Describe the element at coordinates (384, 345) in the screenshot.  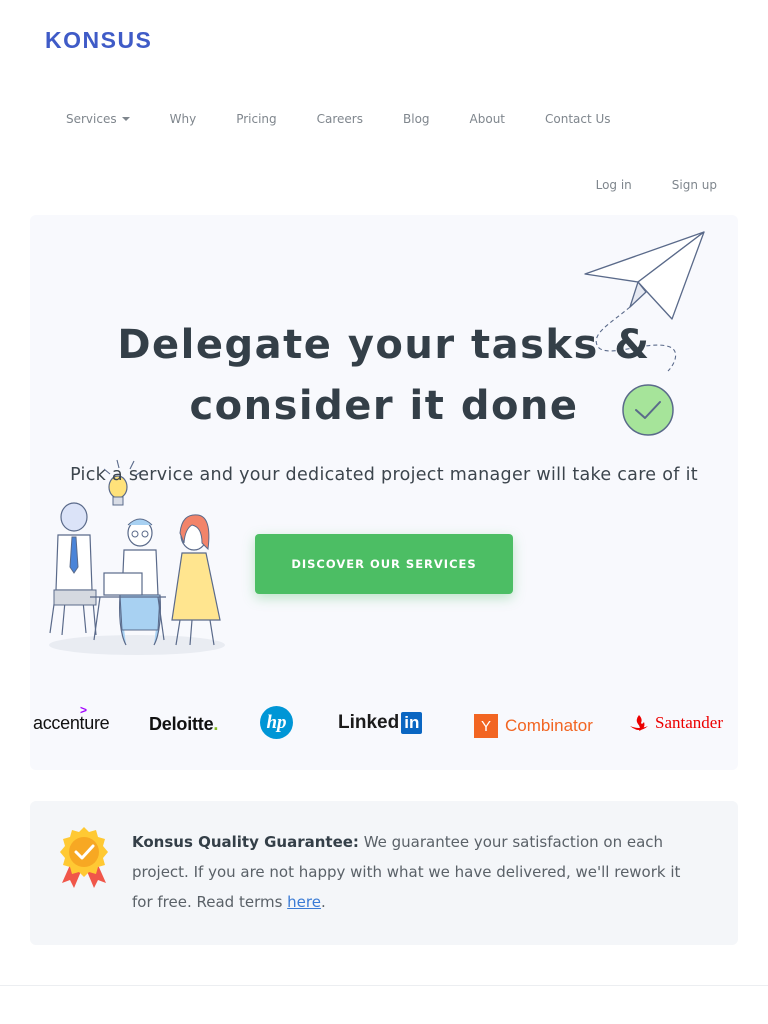
I see `hero-title-line-1: Delegate your tasks &` at that location.